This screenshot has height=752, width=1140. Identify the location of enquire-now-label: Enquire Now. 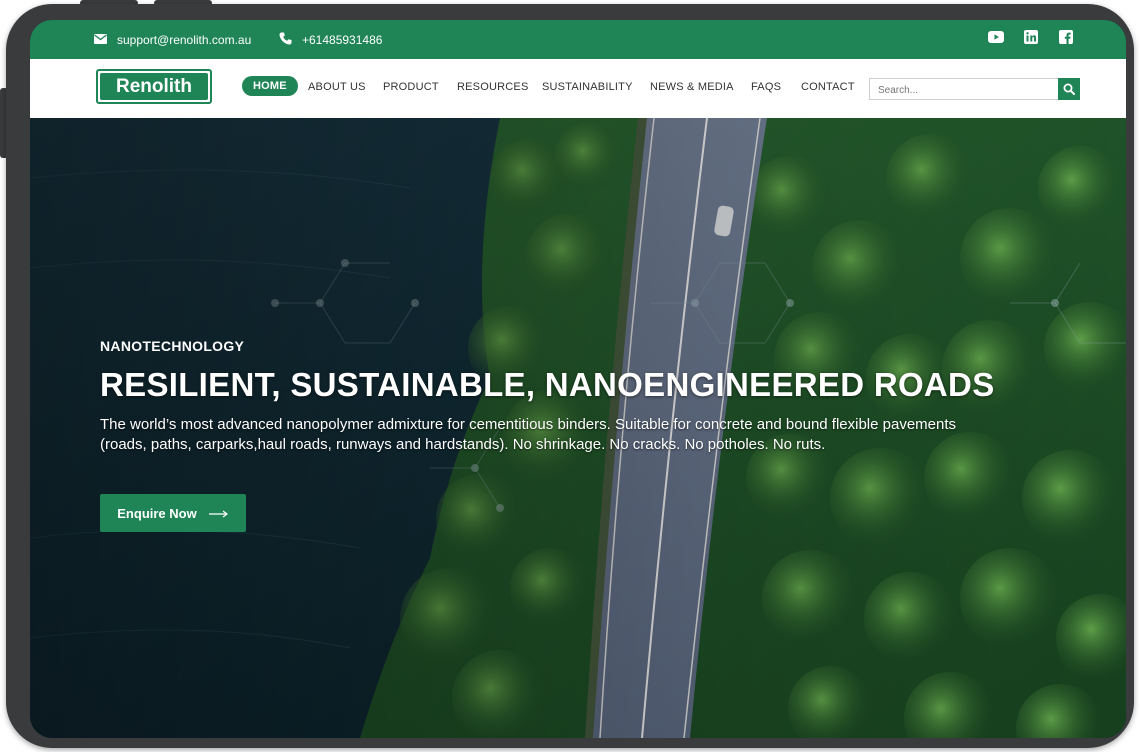
(157, 513).